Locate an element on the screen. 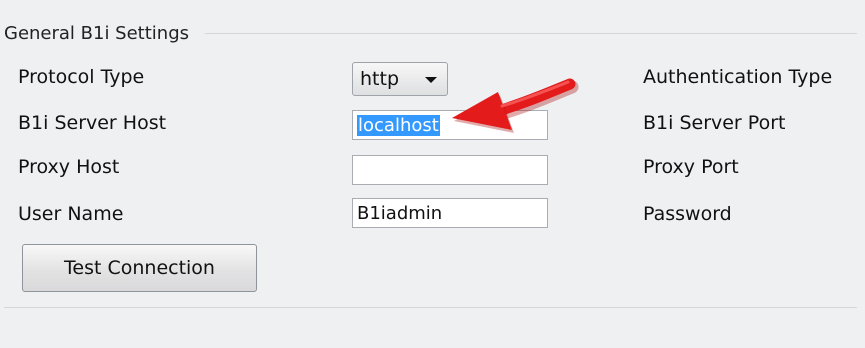 This screenshot has width=865, height=348. test-connection-label: Test Connection is located at coordinates (139, 268).